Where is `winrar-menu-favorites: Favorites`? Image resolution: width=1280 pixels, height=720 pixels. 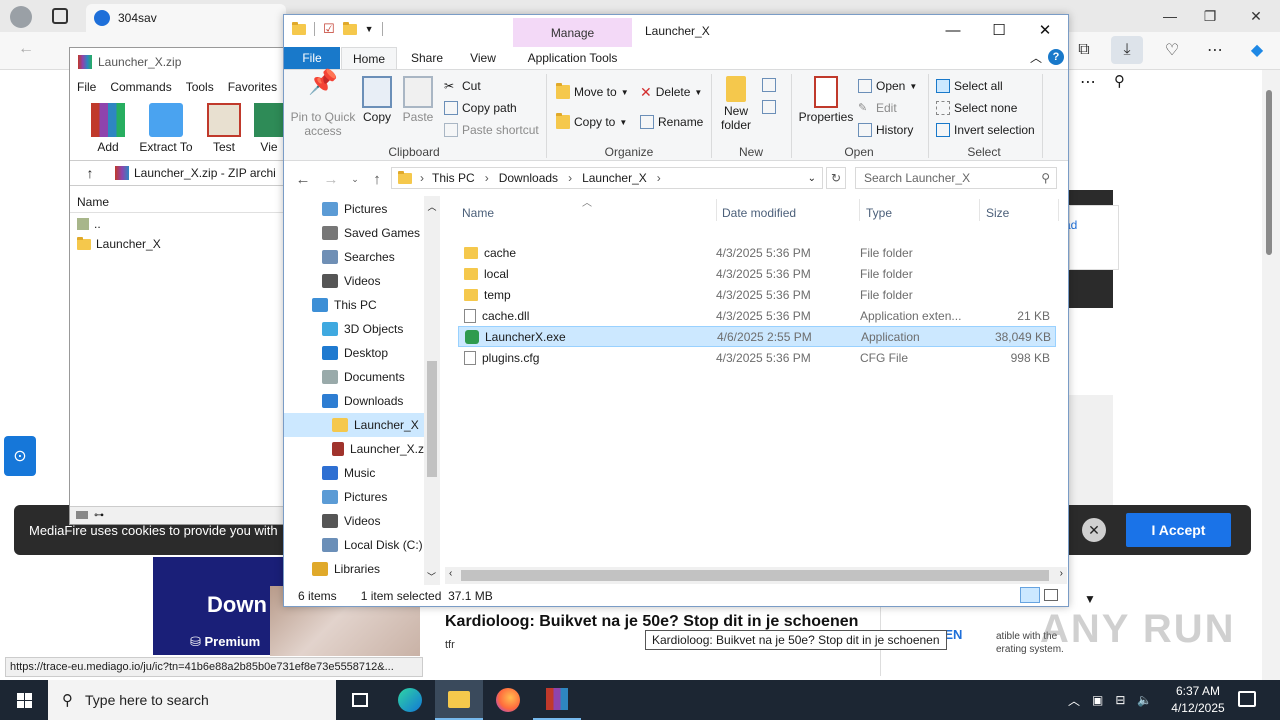 winrar-menu-favorites: Favorites is located at coordinates (252, 87).